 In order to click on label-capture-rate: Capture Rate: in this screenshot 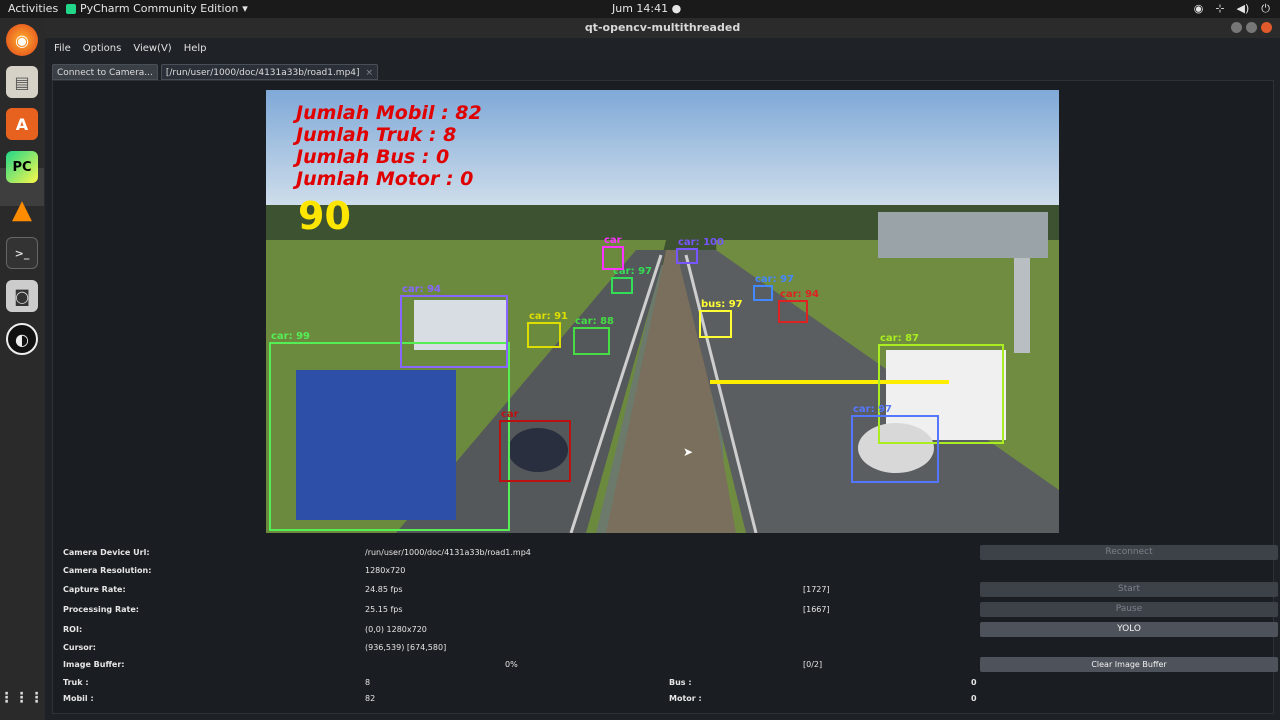, I will do `click(94, 589)`.